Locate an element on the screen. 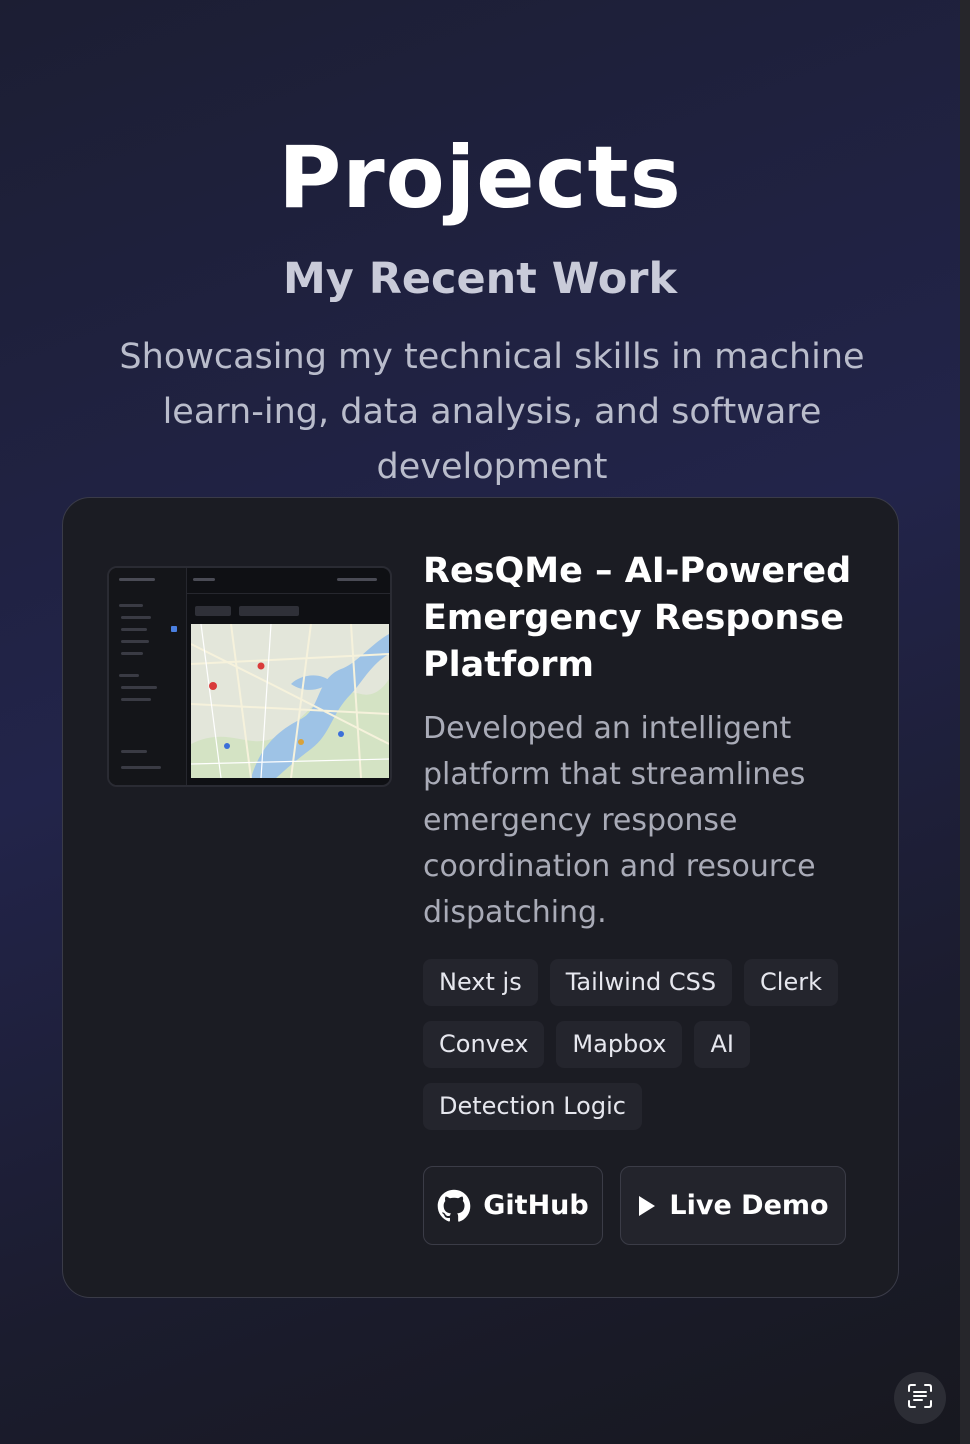  scan-text-icon is located at coordinates (920, 1398).